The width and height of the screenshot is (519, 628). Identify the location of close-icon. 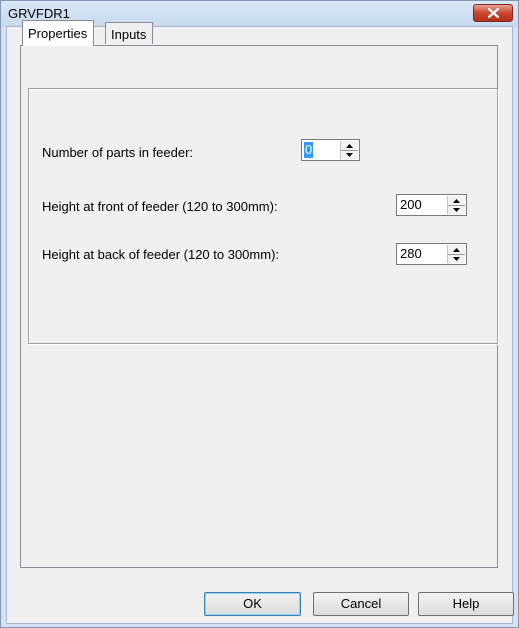
(493, 13).